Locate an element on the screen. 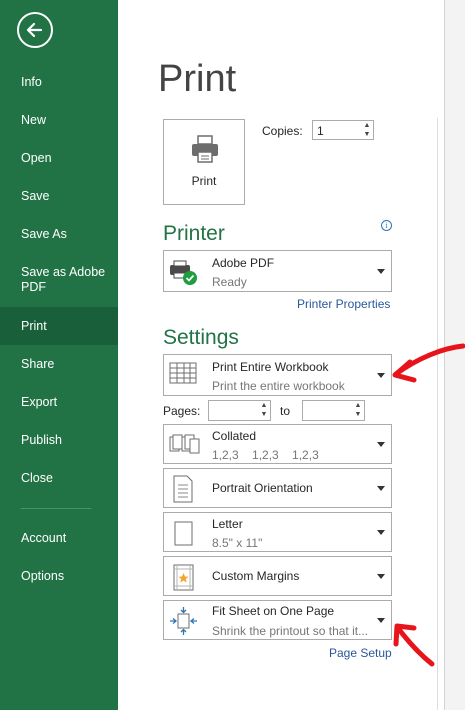 This screenshot has height=710, width=465. to-label: to is located at coordinates (285, 411).